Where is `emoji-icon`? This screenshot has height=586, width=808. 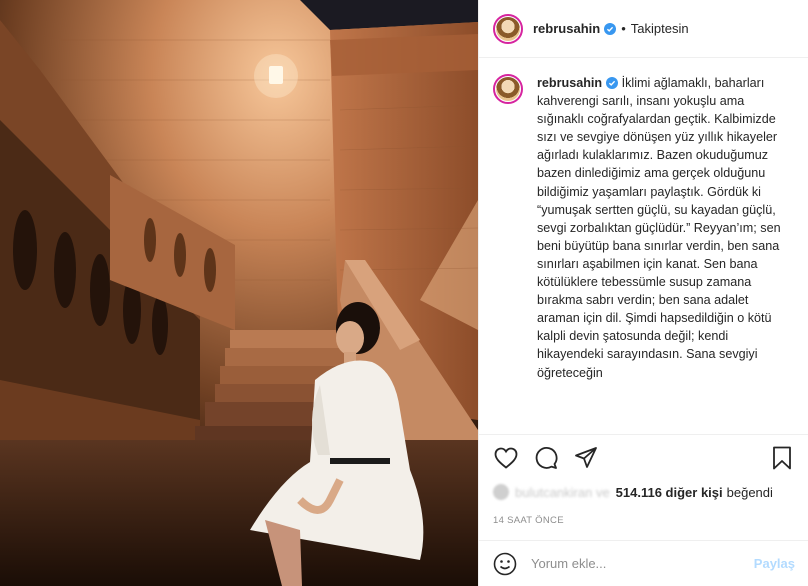
emoji-icon is located at coordinates (505, 563).